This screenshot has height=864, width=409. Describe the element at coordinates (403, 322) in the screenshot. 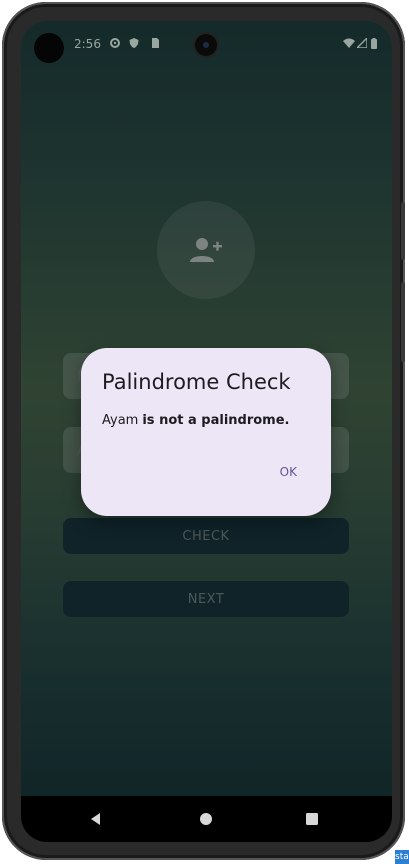

I see `volume-button` at that location.